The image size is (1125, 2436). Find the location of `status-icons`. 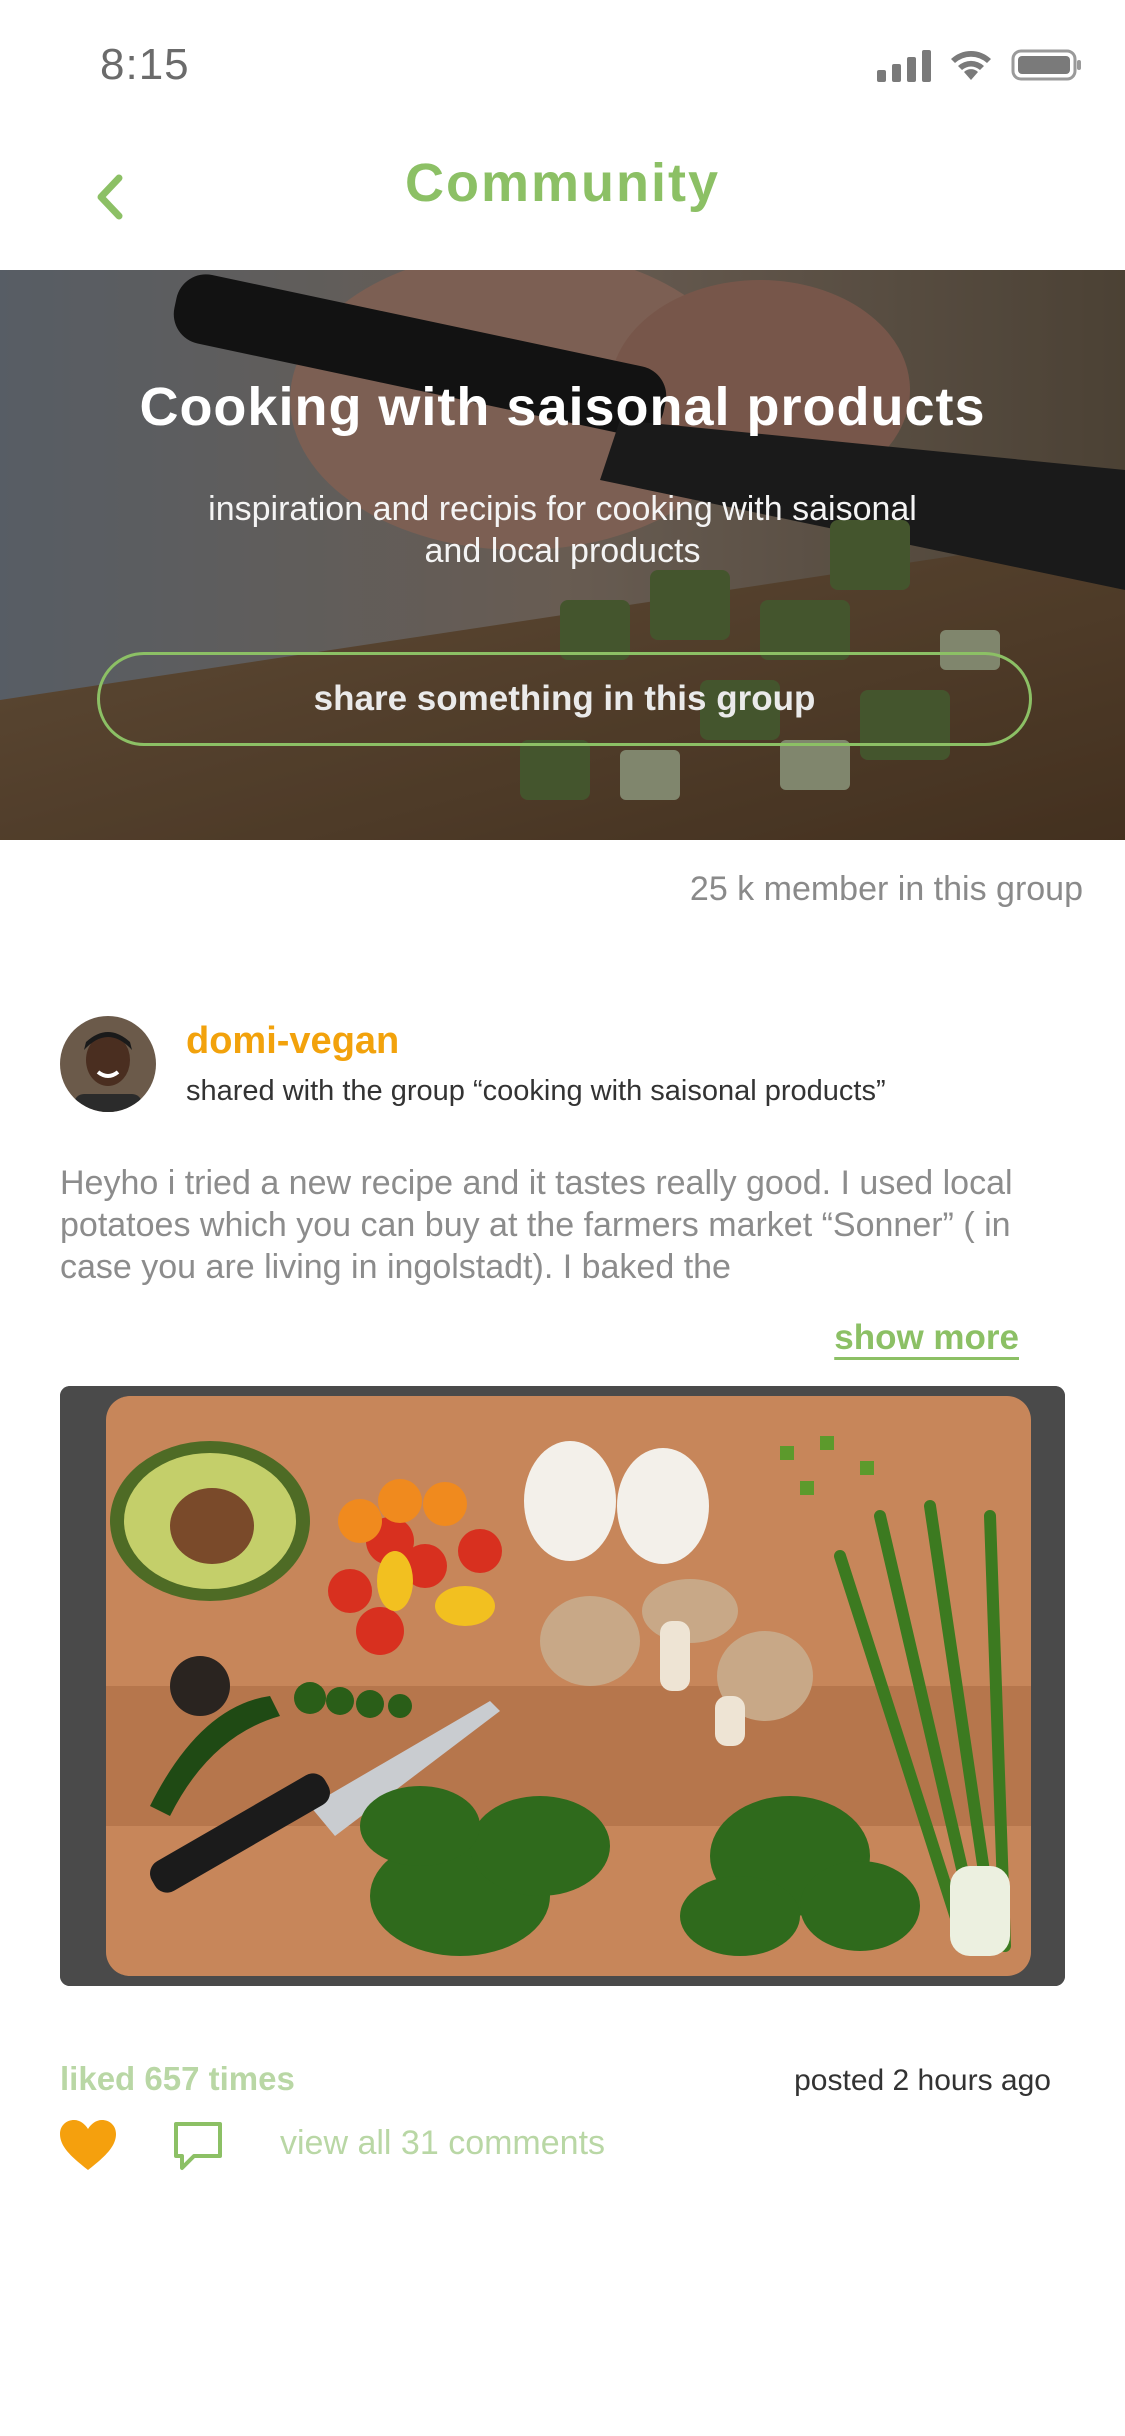

status-icons is located at coordinates (980, 65).